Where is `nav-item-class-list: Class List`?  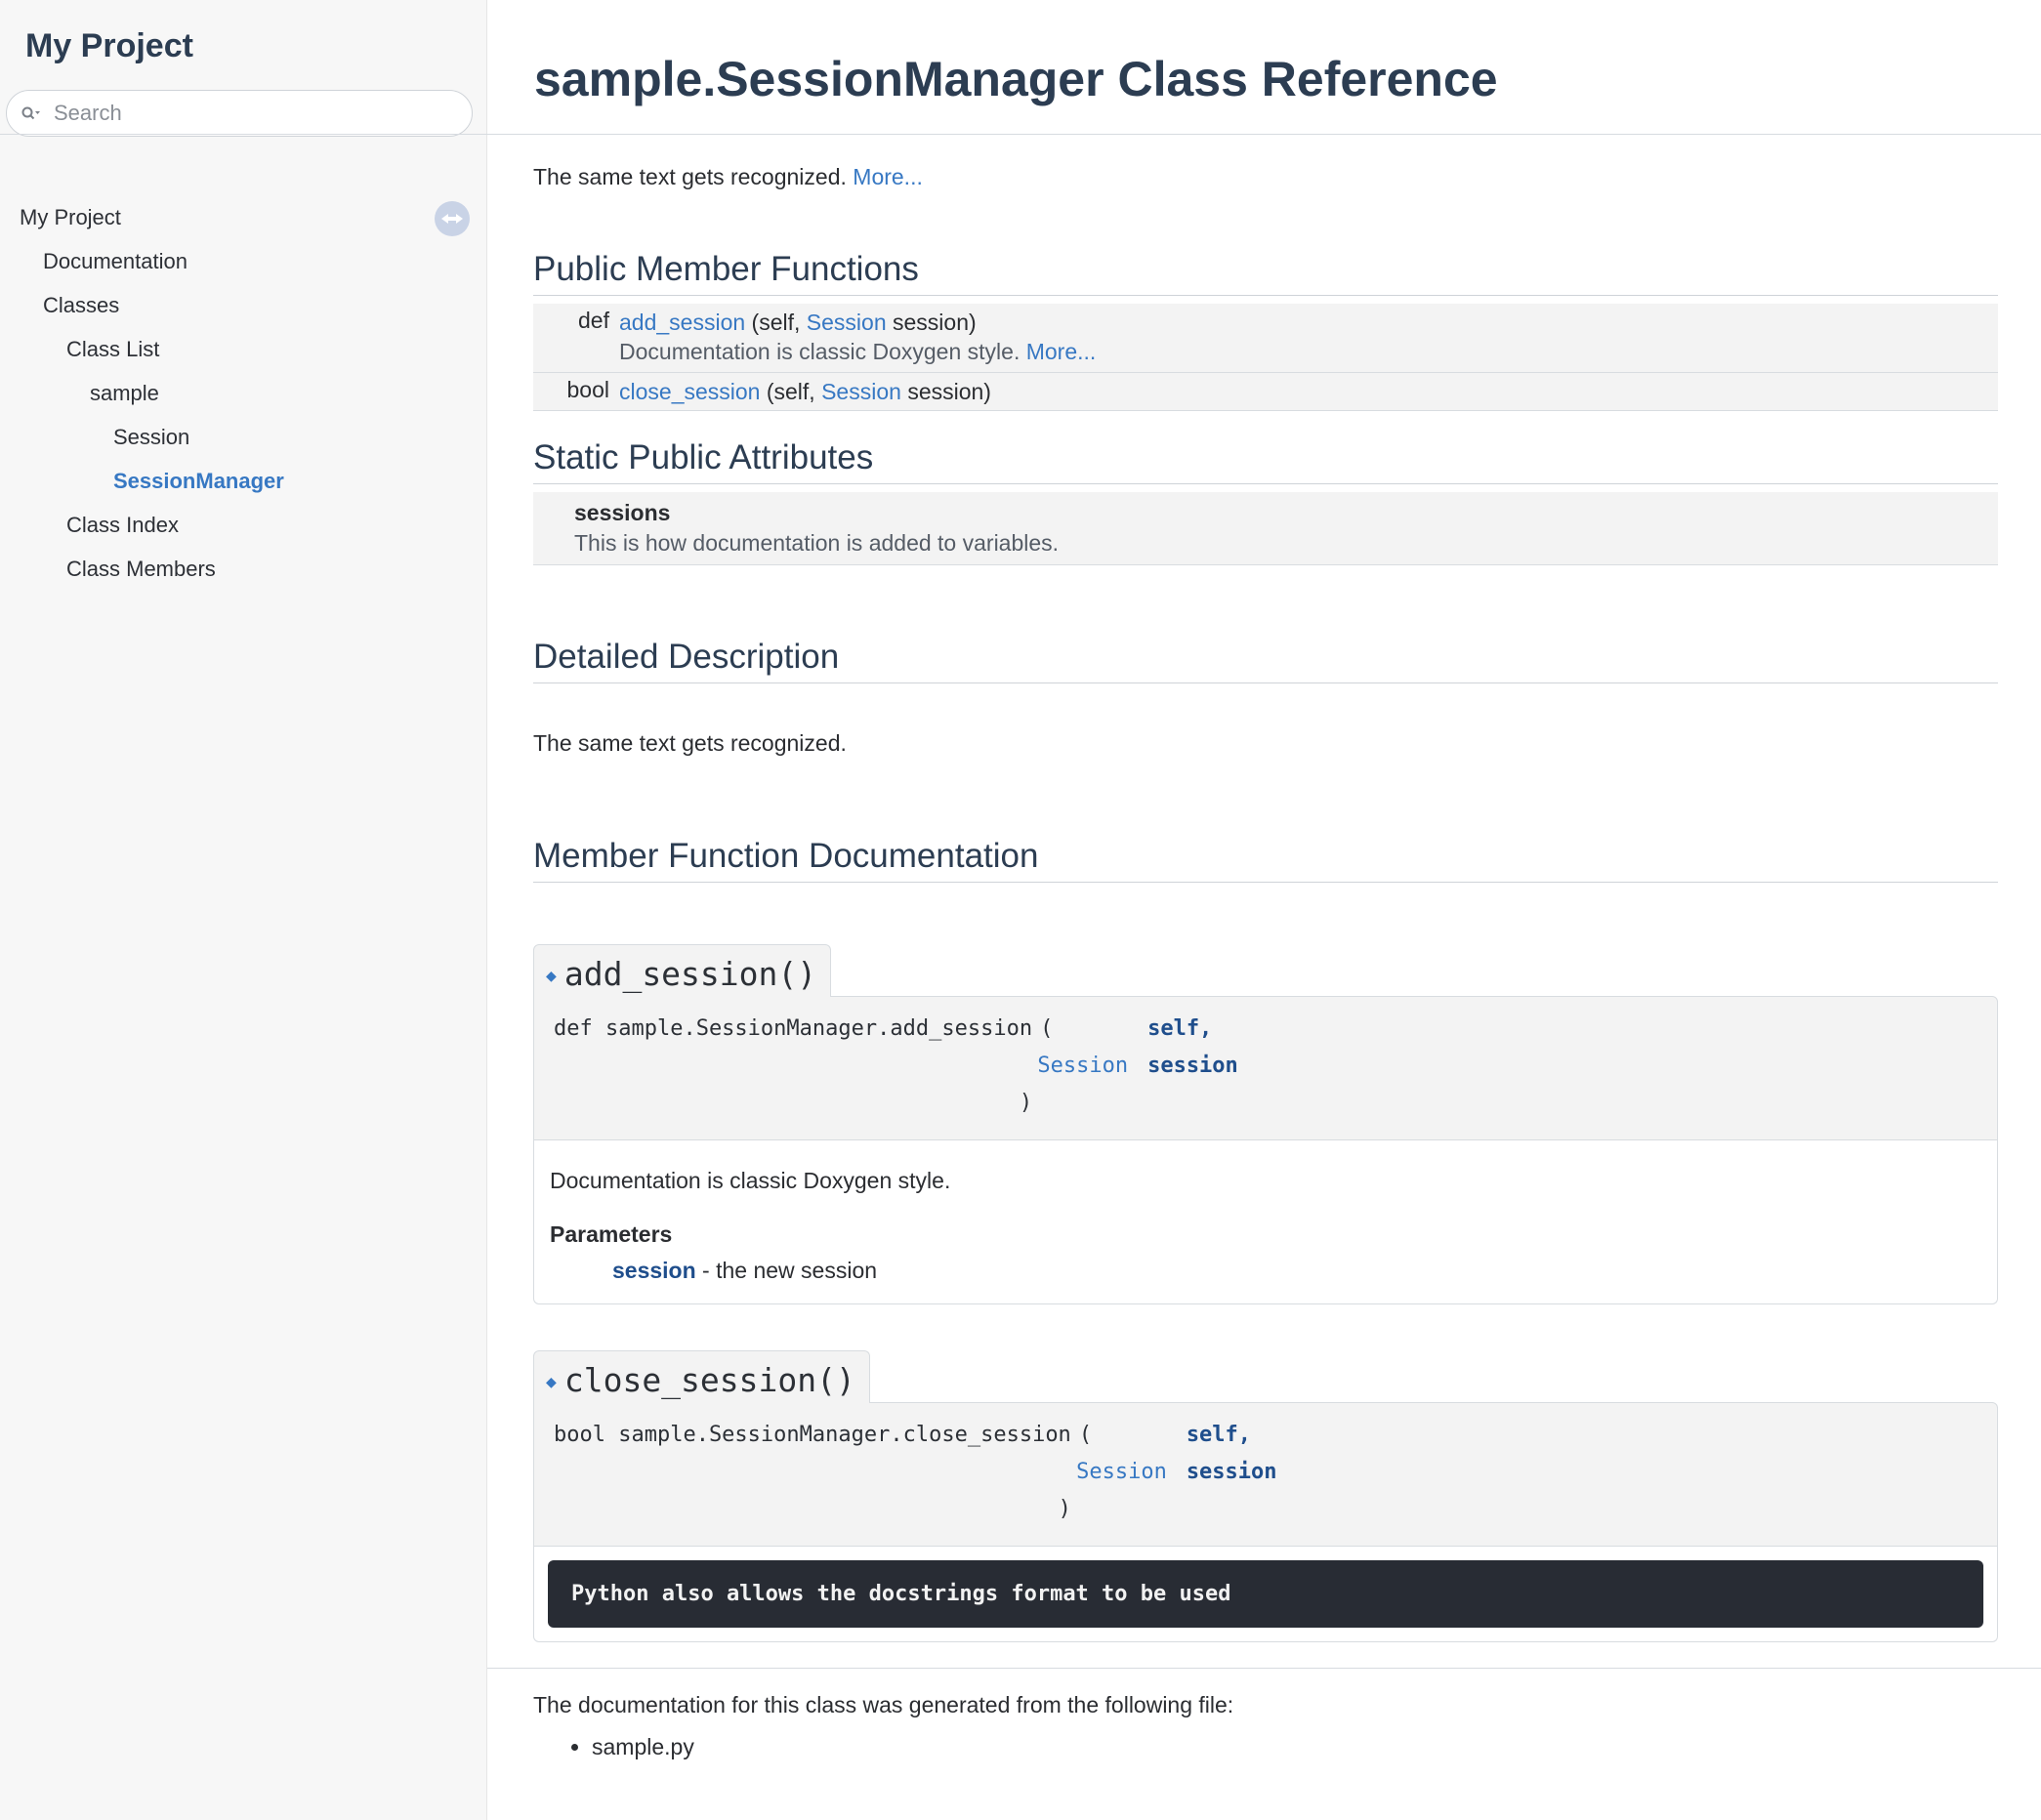 nav-item-class-list: Class List is located at coordinates (244, 349).